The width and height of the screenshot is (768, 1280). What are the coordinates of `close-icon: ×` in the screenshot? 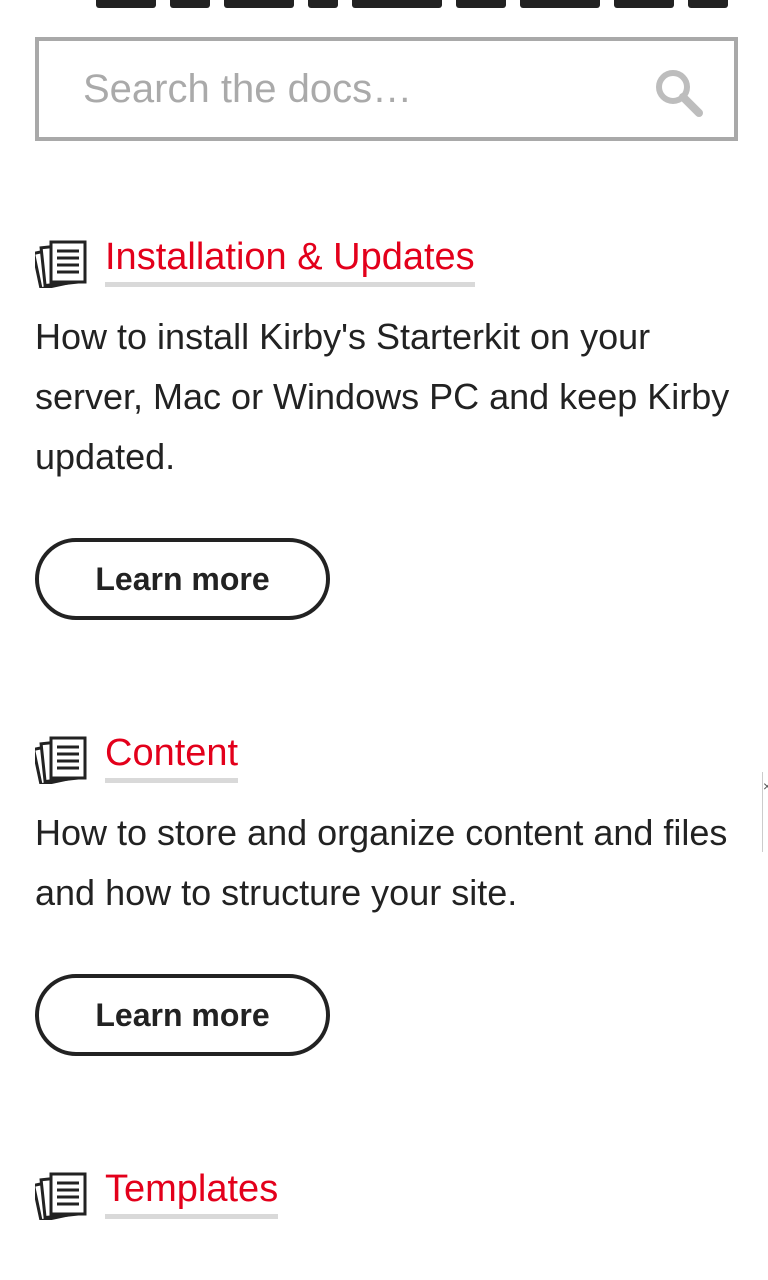 It's located at (765, 786).